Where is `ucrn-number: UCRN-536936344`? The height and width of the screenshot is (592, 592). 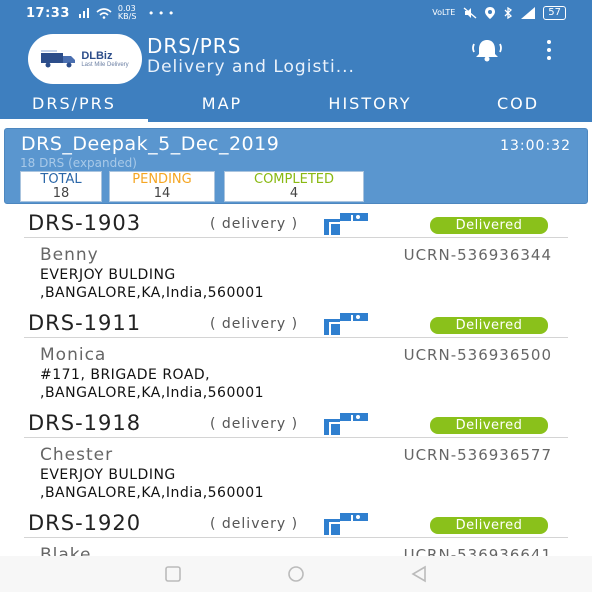
ucrn-number: UCRN-536936344 is located at coordinates (477, 255).